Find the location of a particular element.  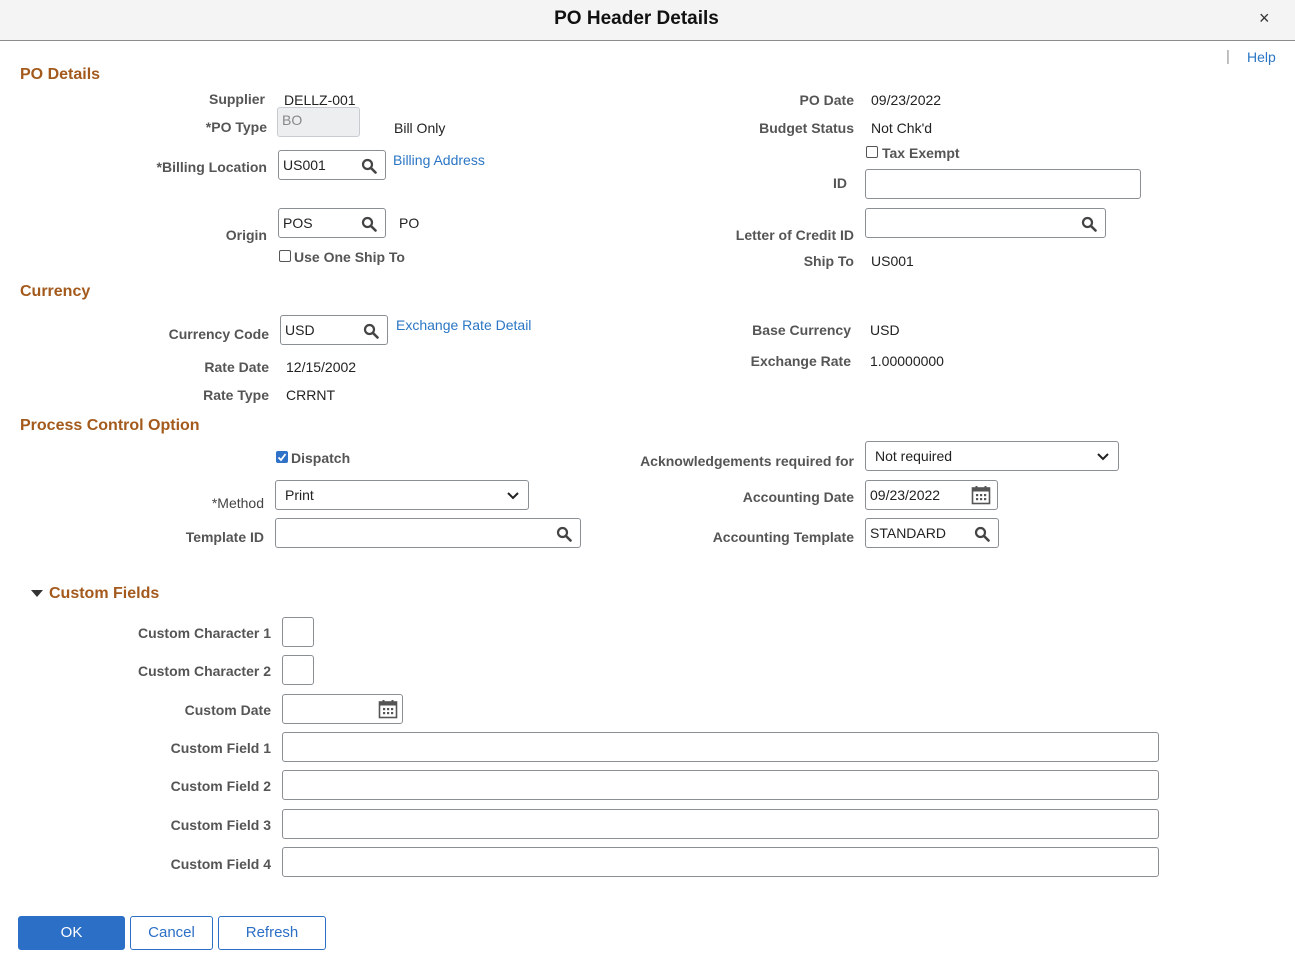

budget-status-value: Not Chk'd is located at coordinates (902, 128).